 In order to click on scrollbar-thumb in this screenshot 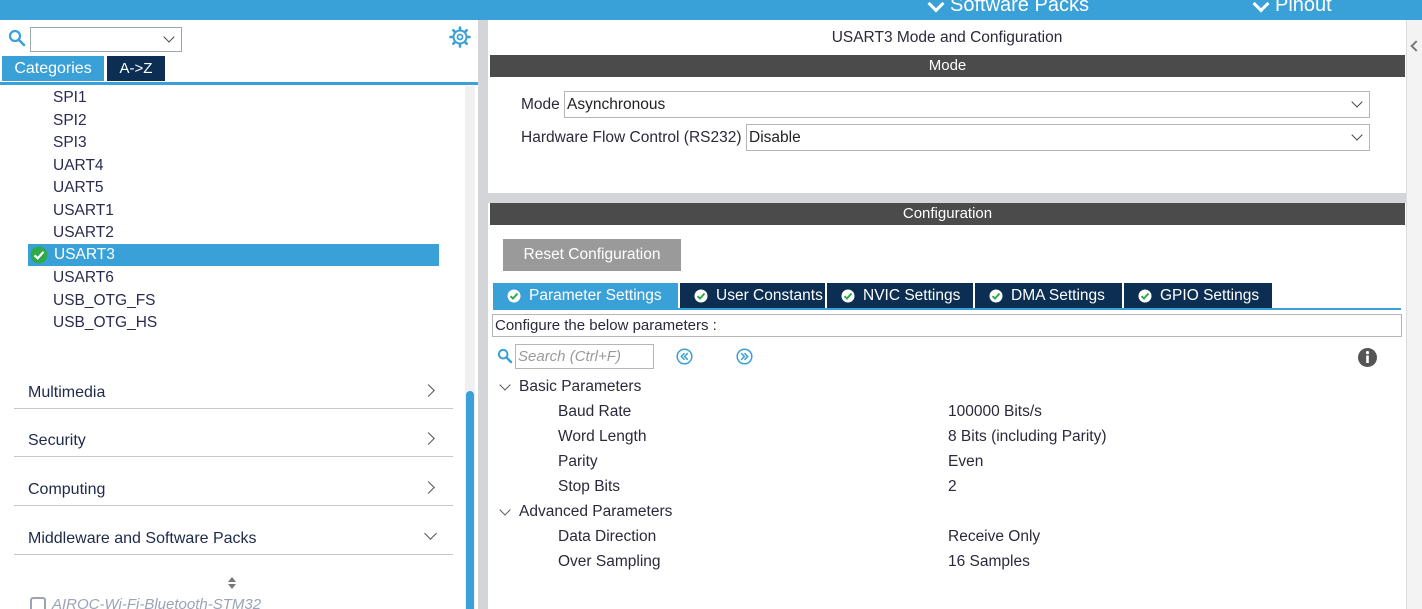, I will do `click(470, 500)`.